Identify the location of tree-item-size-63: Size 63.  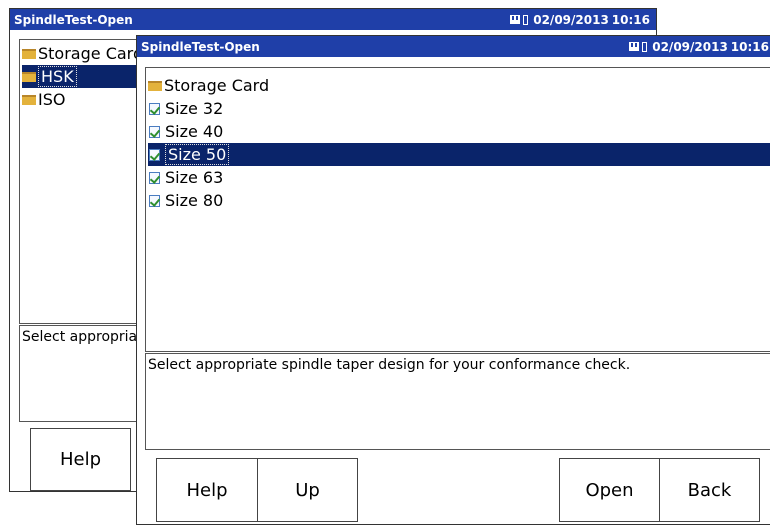
(459, 177).